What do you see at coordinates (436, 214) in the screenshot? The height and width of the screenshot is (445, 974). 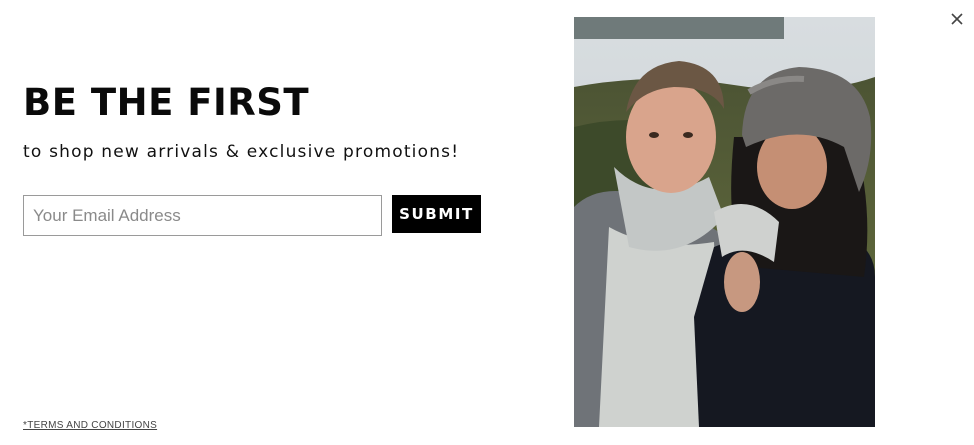 I see `submit-button: SUBMIT` at bounding box center [436, 214].